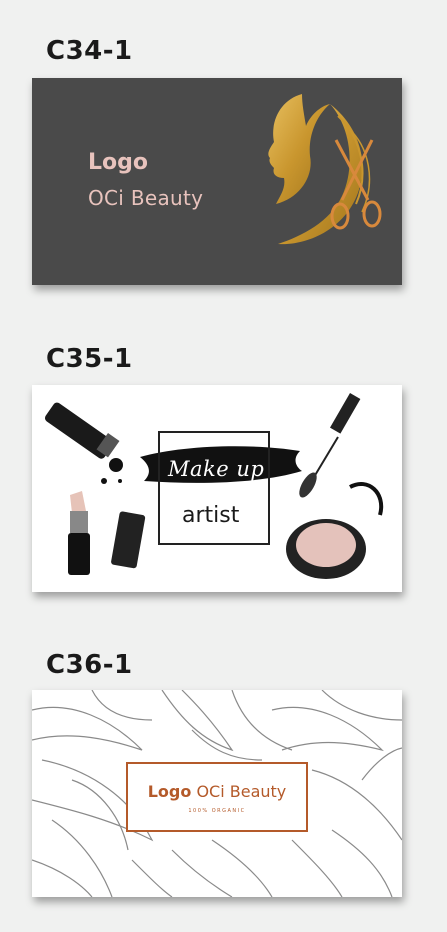 This screenshot has width=447, height=932. I want to click on card3-tagline: 100% ORGANIC, so click(217, 811).